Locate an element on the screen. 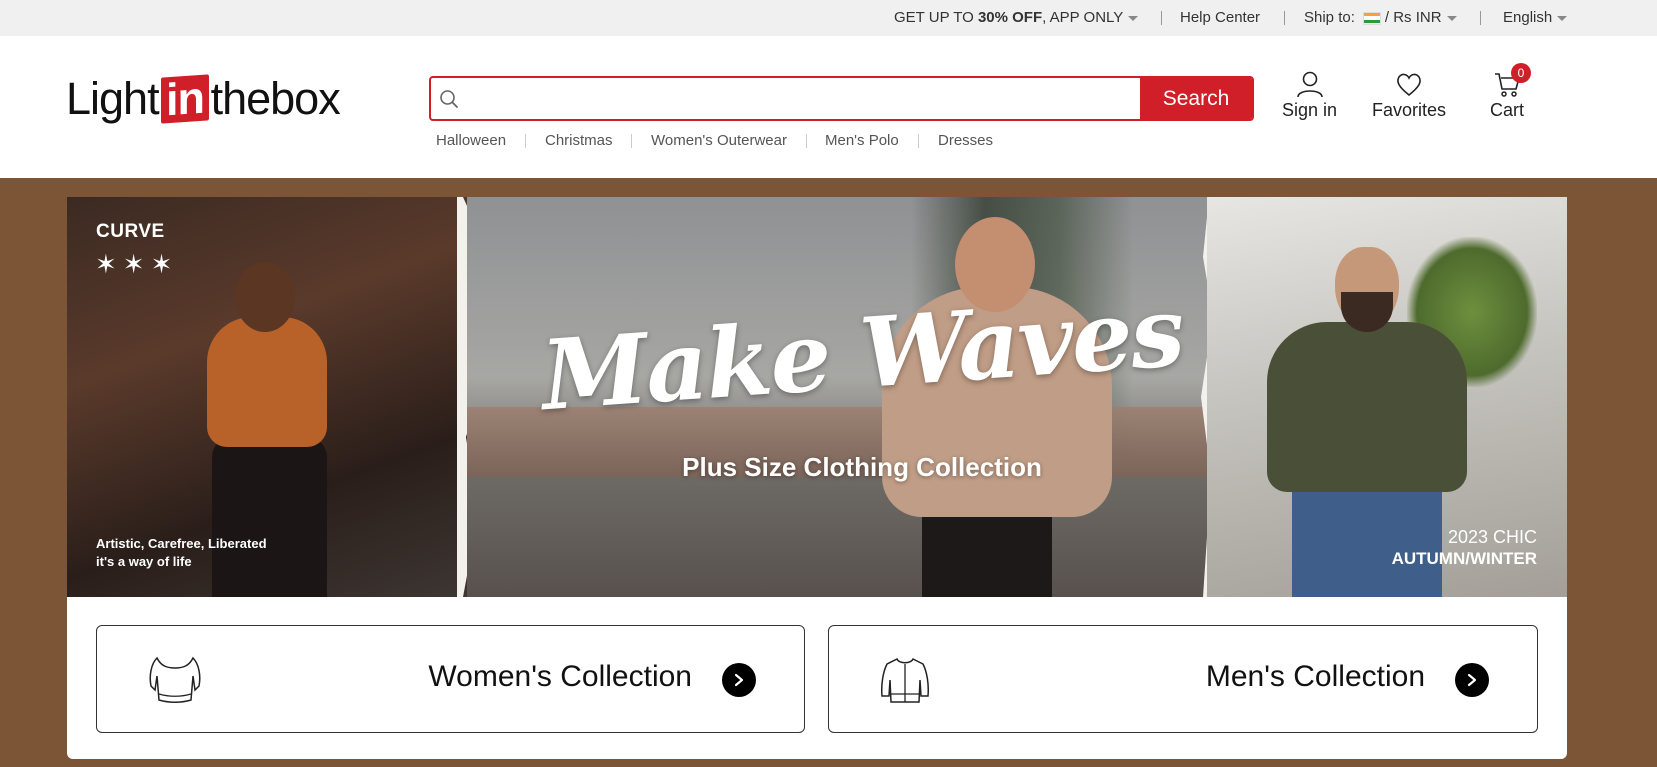 This screenshot has width=1657, height=767. season-label: 2023 CHIC AUTUMN/WINTER is located at coordinates (1464, 548).